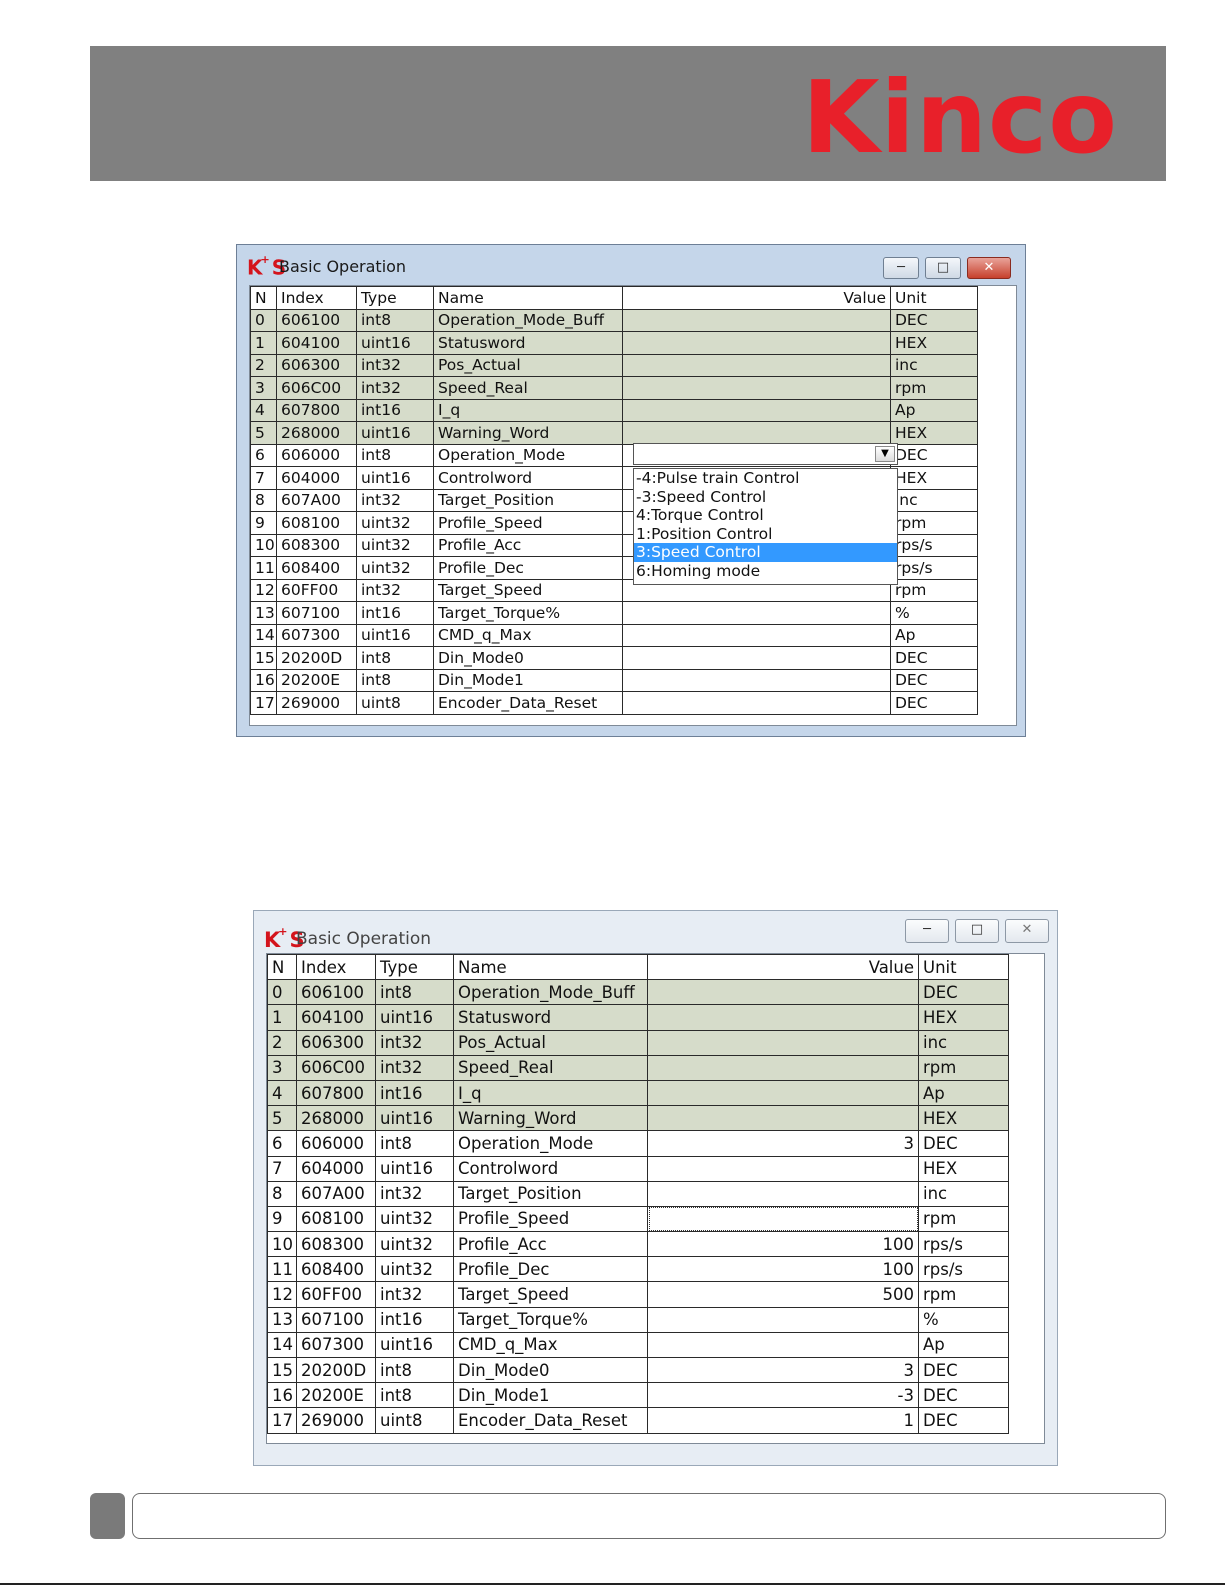 The width and height of the screenshot is (1225, 1585). Describe the element at coordinates (765, 534) in the screenshot. I see `dropdown-option: 1:Position Control` at that location.